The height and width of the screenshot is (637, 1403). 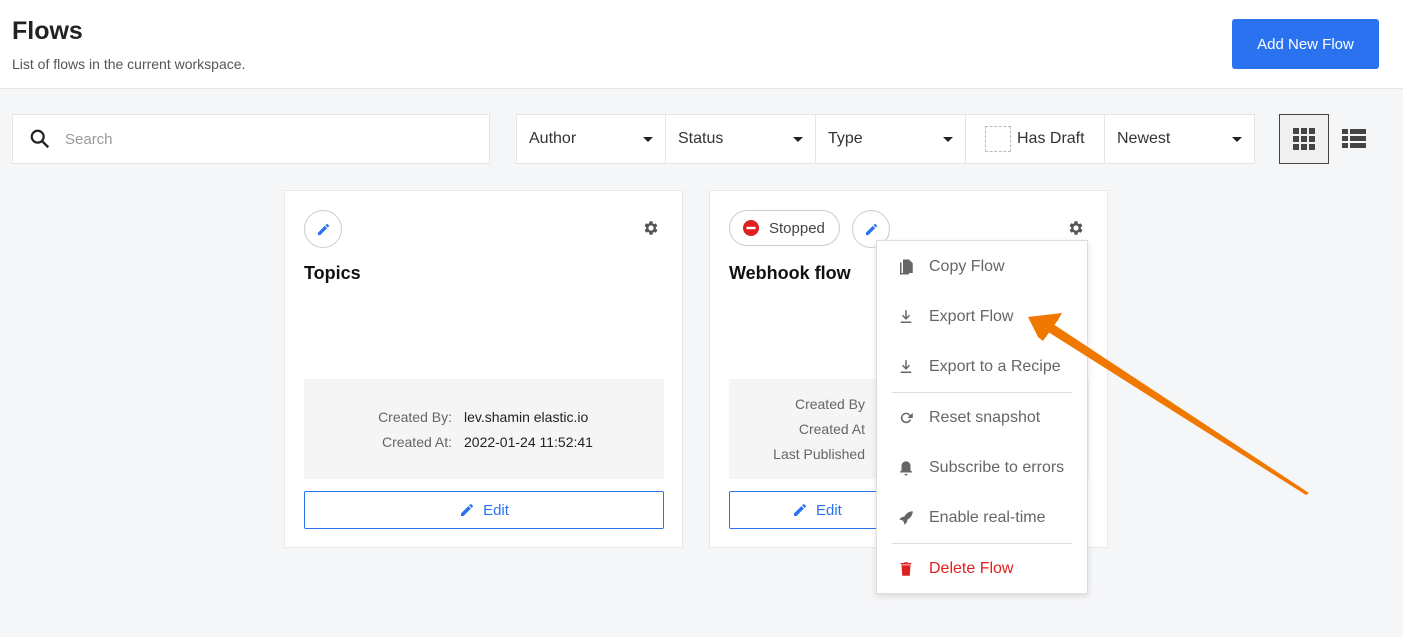 I want to click on menu-item-copy-flow: Copy Flow, so click(x=982, y=267).